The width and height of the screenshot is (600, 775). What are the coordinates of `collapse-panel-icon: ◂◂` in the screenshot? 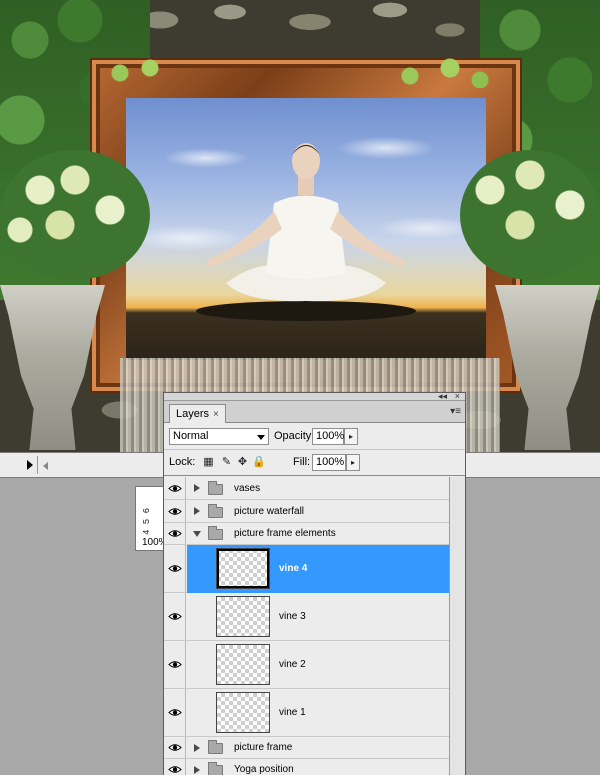 It's located at (442, 396).